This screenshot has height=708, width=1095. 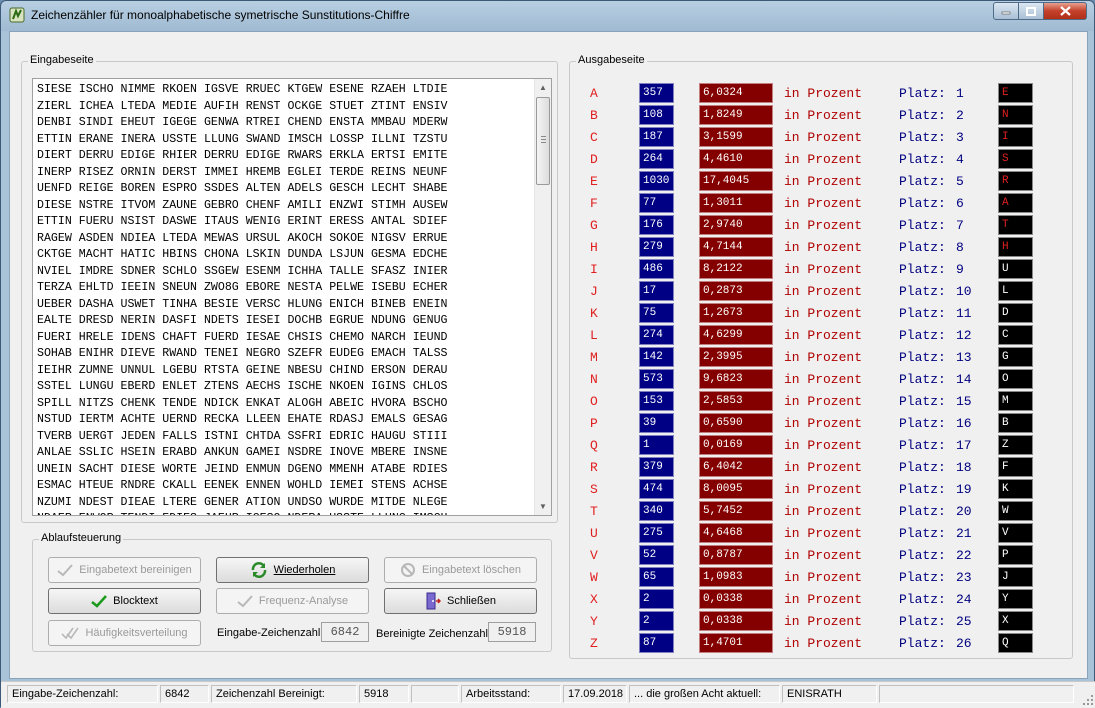 I want to click on close-window-button, so click(x=1065, y=11).